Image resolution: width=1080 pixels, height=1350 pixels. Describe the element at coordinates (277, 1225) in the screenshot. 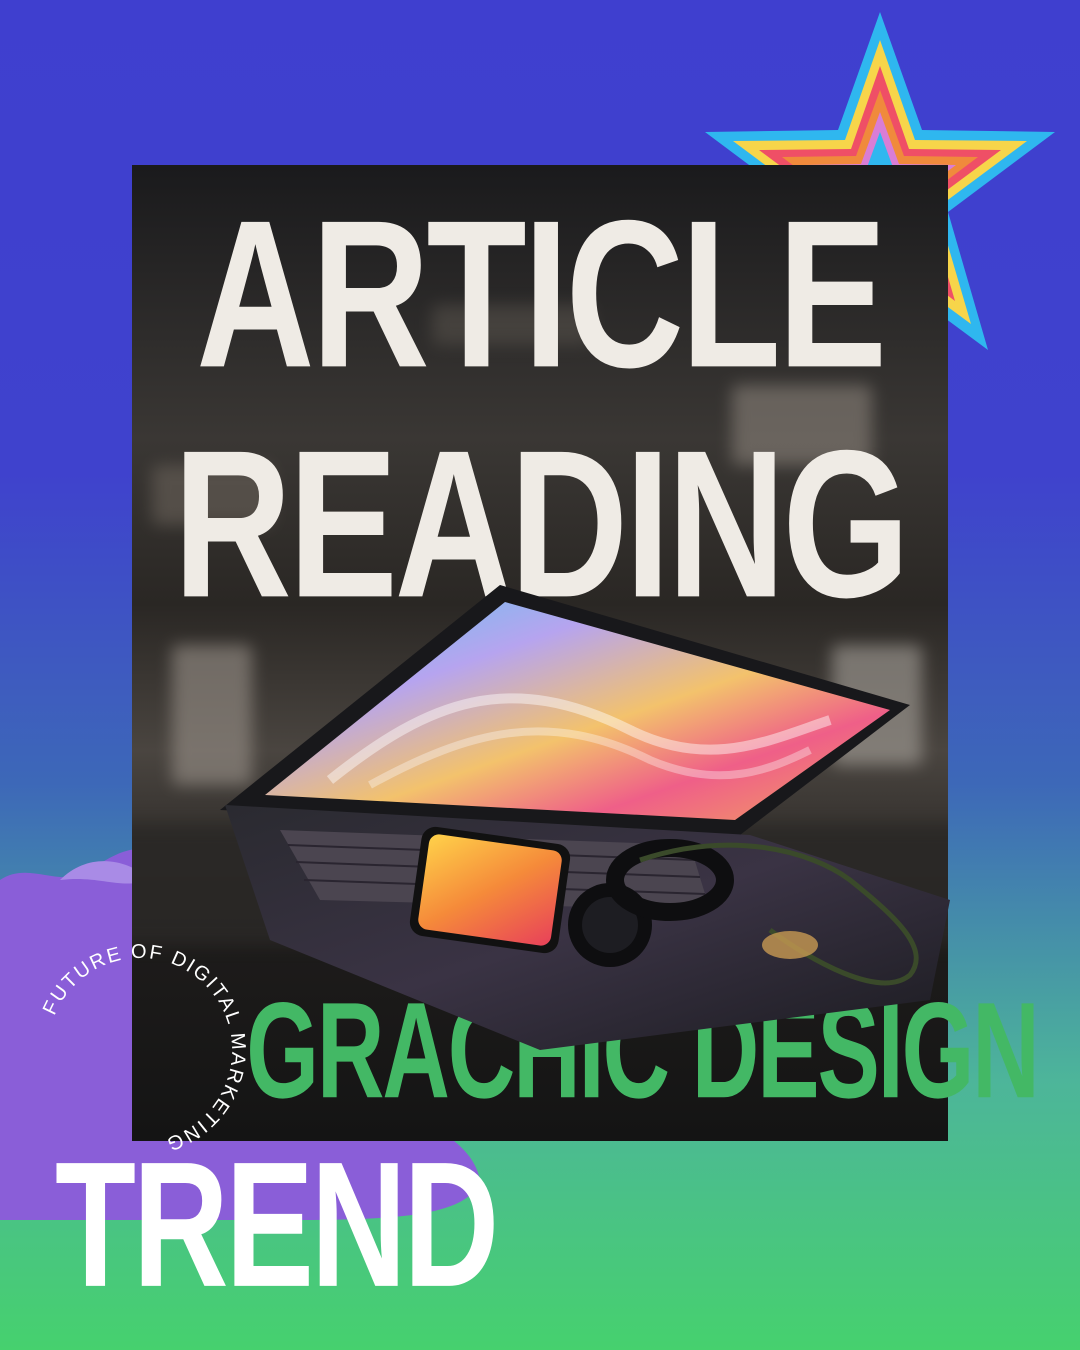

I see `trend-word: TREND` at that location.